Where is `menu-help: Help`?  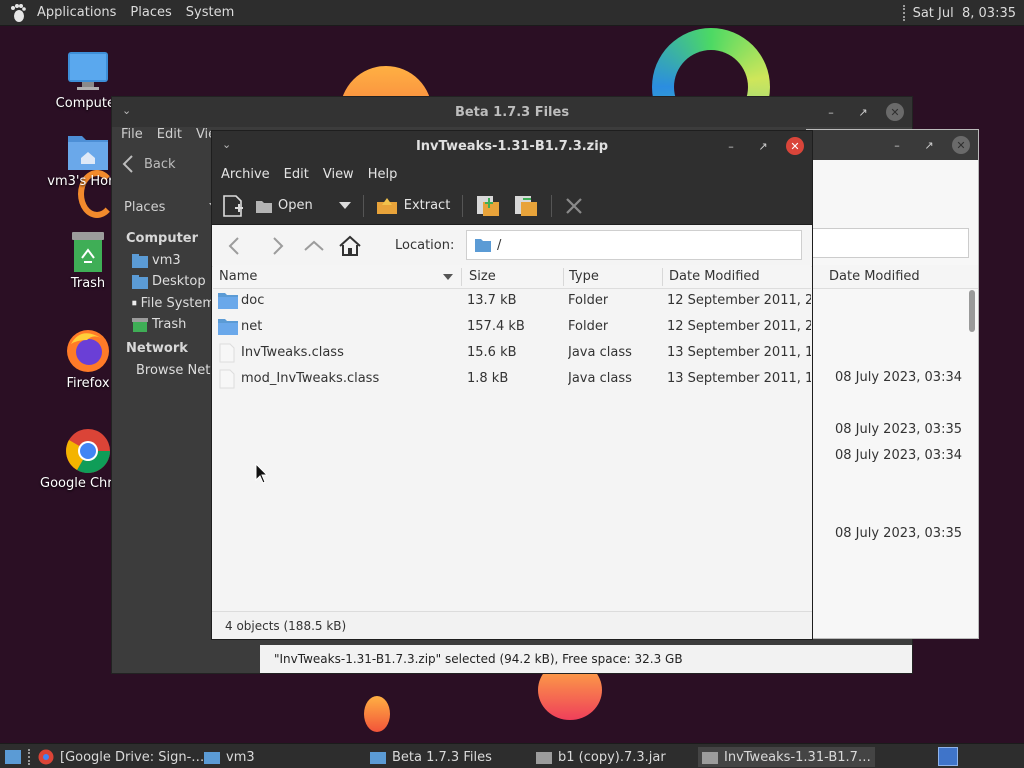
menu-help: Help is located at coordinates (383, 174).